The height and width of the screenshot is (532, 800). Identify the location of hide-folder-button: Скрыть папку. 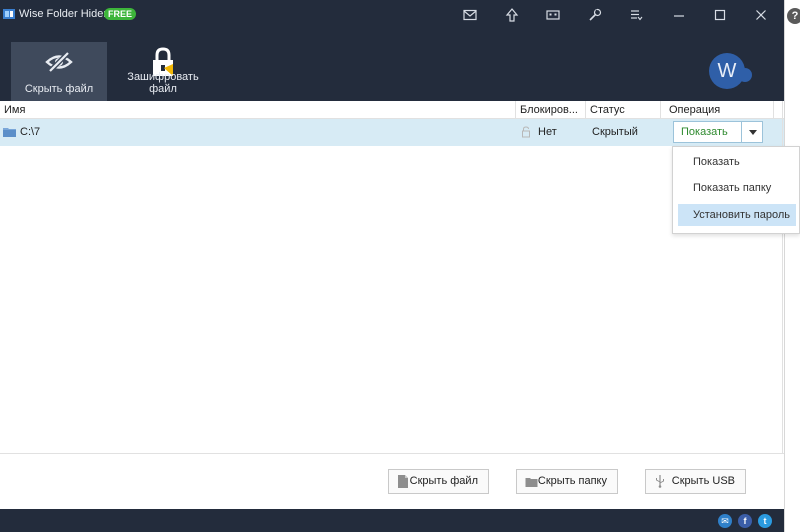
(567, 481).